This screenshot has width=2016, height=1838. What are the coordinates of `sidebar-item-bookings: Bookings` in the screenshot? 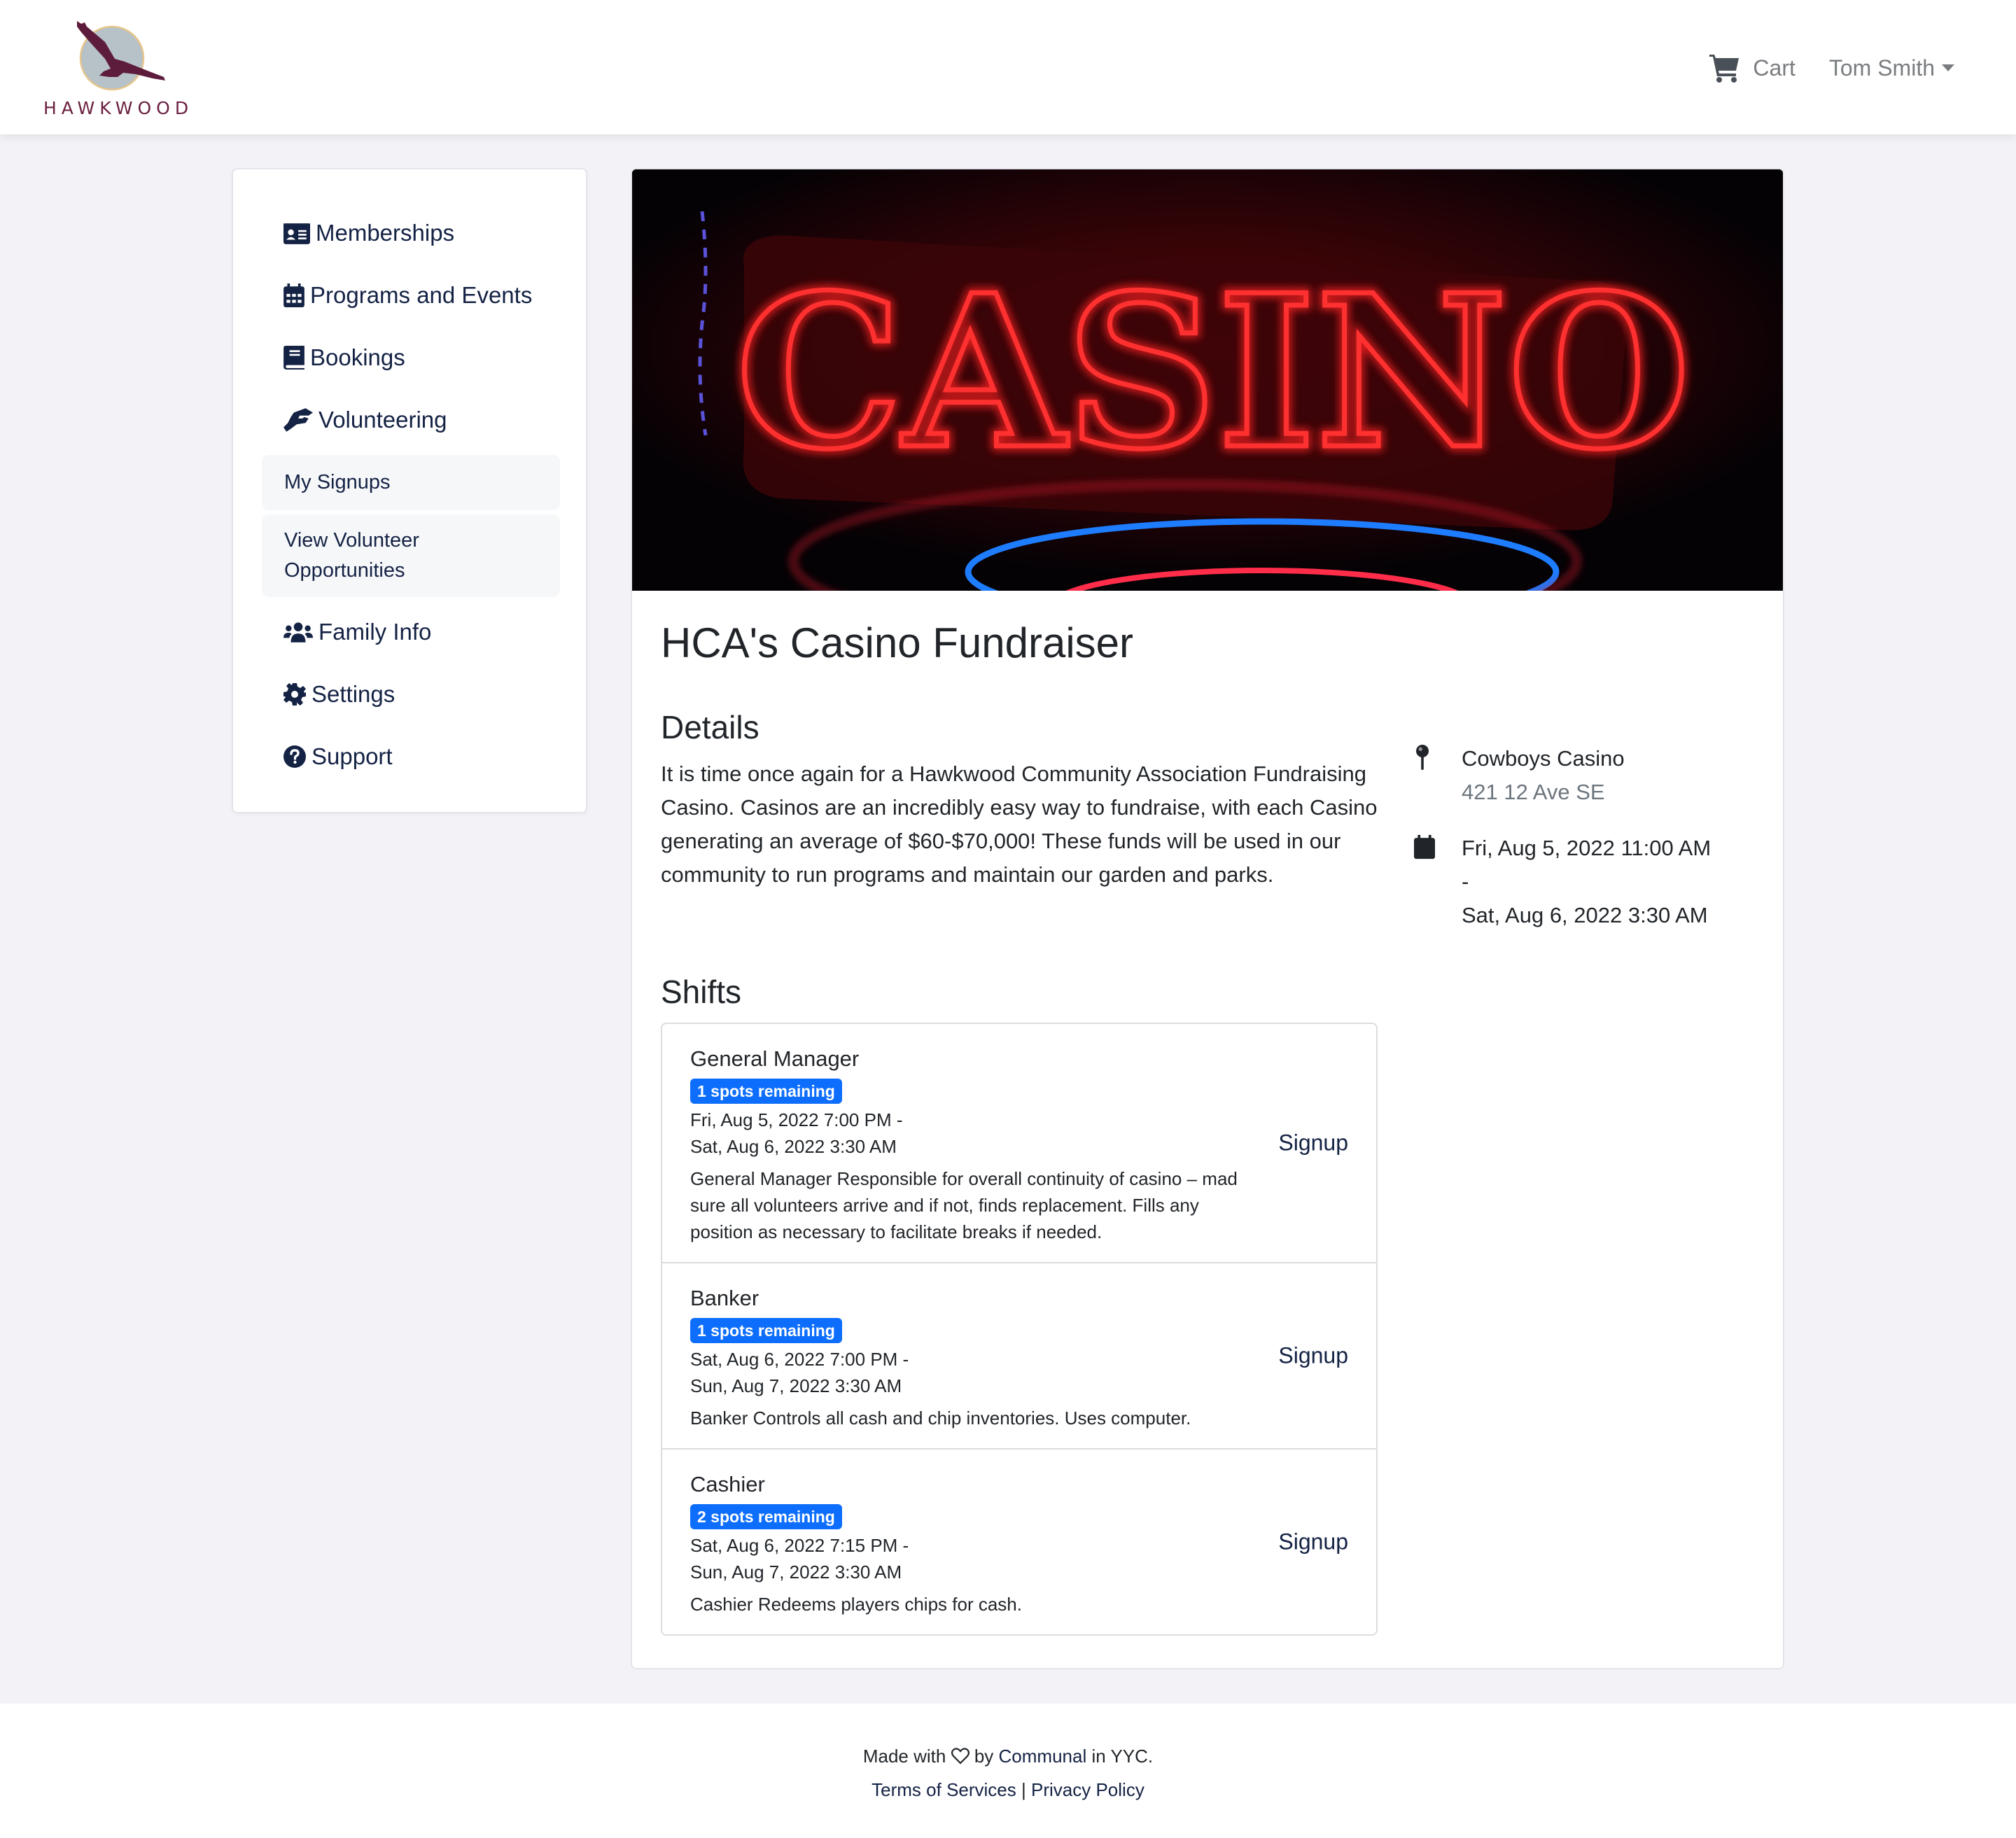 It's located at (344, 357).